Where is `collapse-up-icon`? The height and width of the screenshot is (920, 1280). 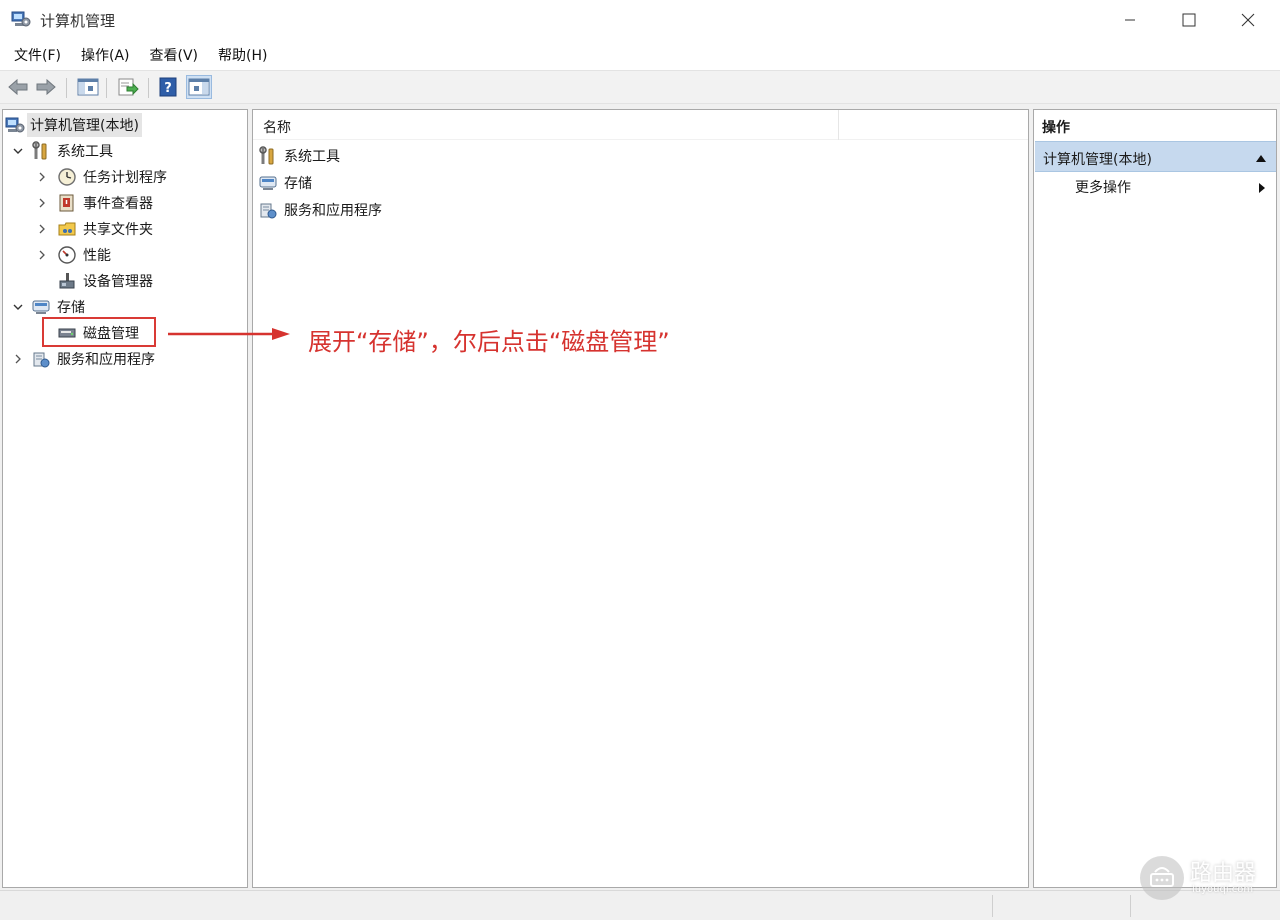
collapse-up-icon is located at coordinates (1261, 159).